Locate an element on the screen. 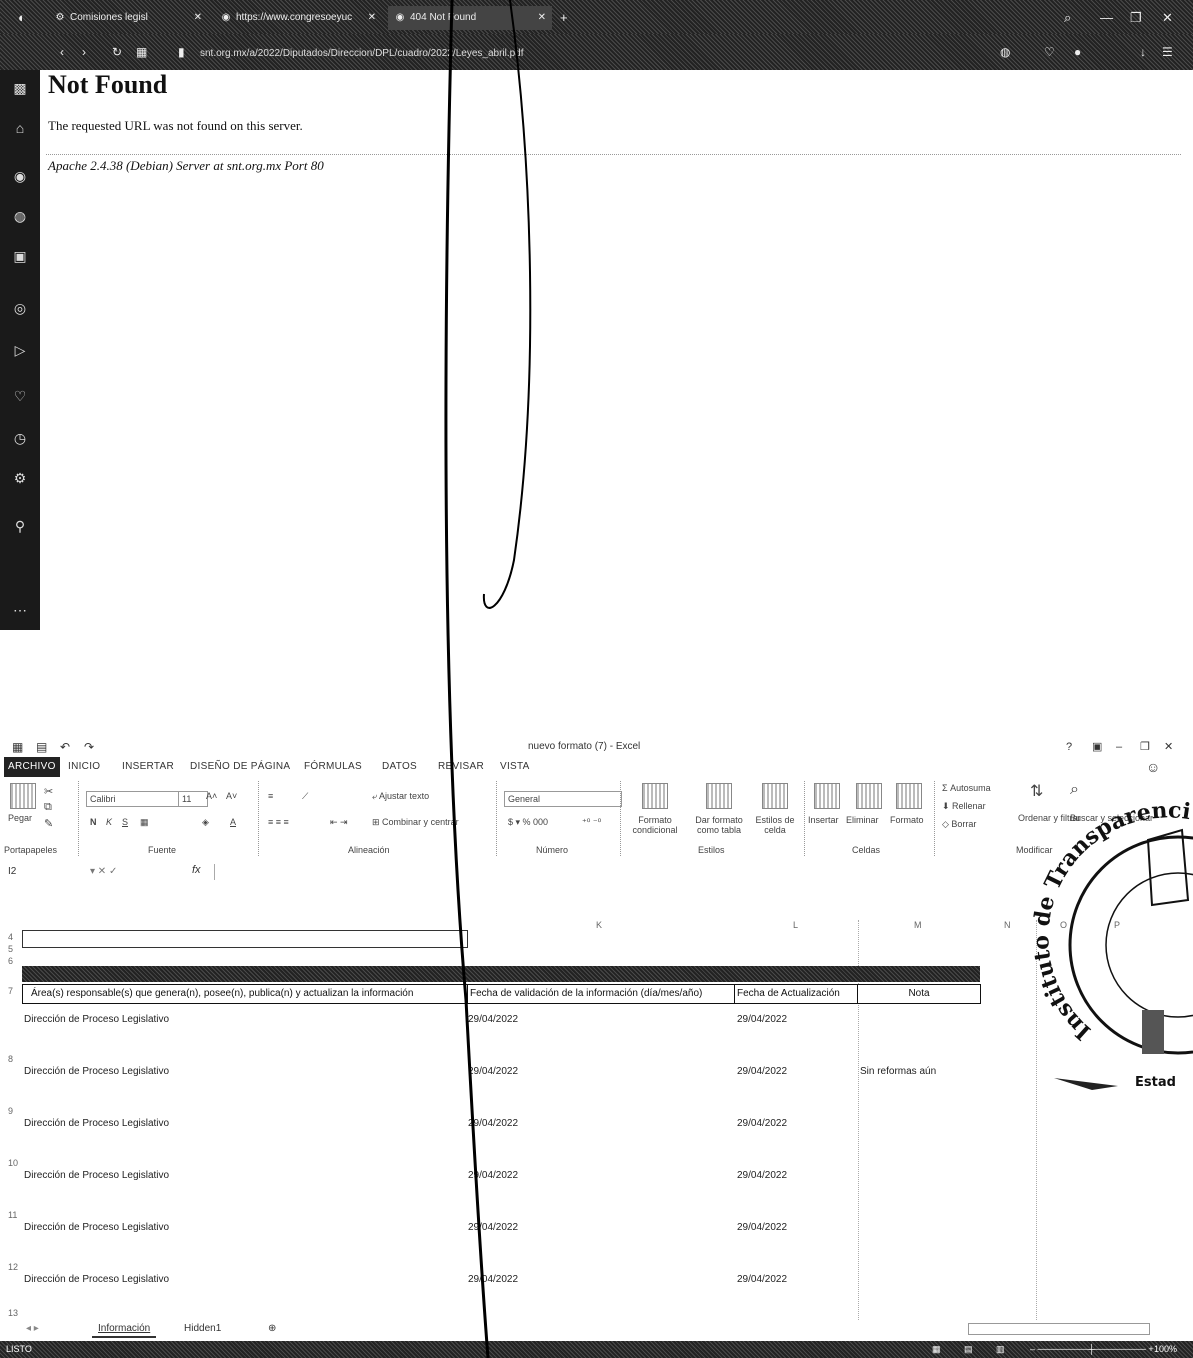 The width and height of the screenshot is (1193, 1358). column-header: K is located at coordinates (599, 925).